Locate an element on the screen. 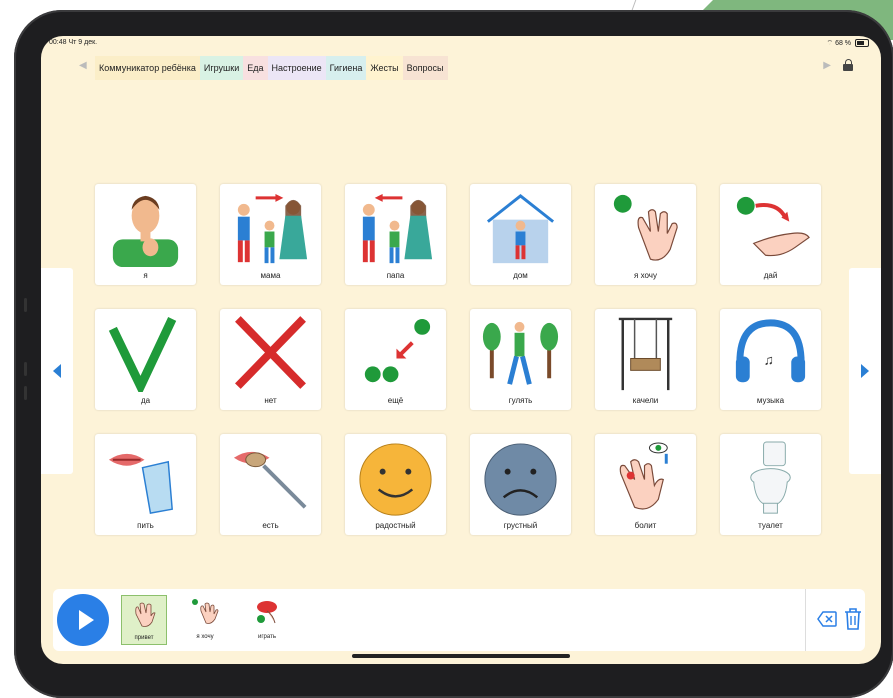 The height and width of the screenshot is (698, 893). symbol-card: есть is located at coordinates (270, 484).